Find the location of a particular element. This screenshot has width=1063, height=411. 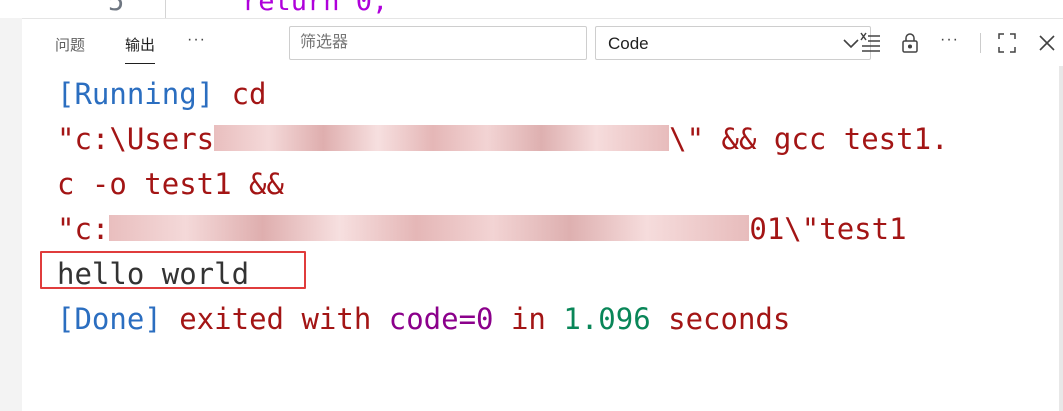

output-text: seconds is located at coordinates (720, 319).